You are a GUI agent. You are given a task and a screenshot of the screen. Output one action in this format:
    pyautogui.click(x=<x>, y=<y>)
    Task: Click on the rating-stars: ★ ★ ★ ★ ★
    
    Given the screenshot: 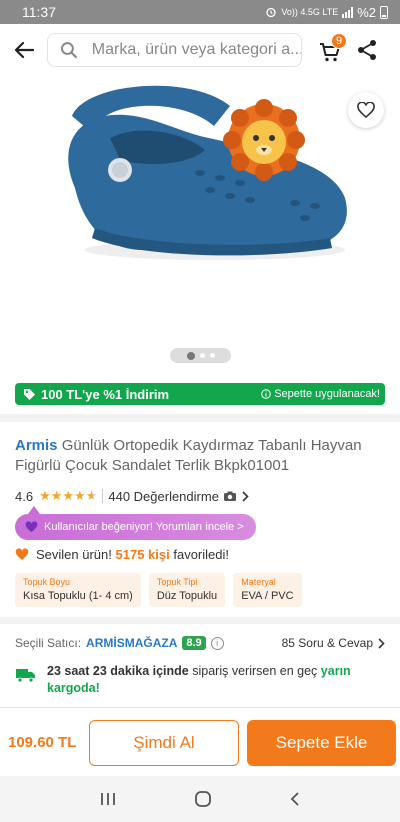 What is the action you would take?
    pyautogui.click(x=68, y=496)
    